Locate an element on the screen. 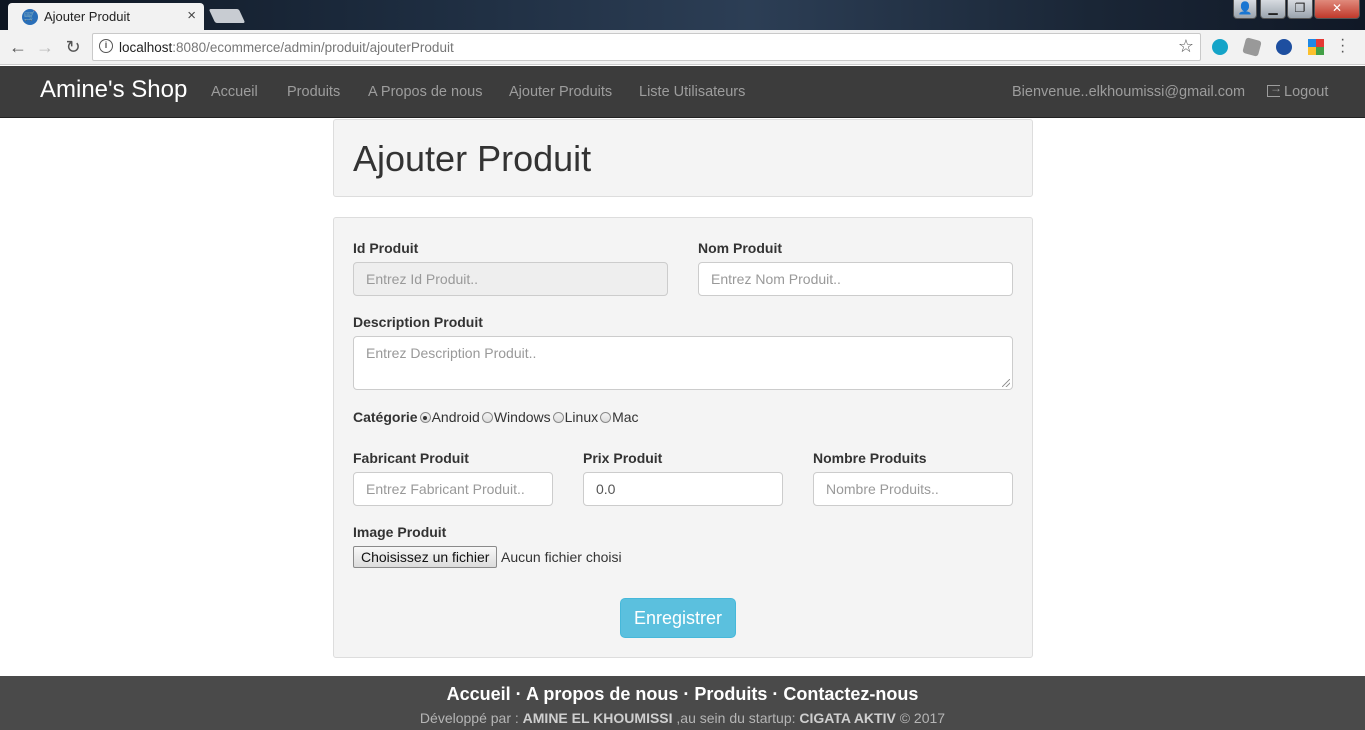 This screenshot has width=1365, height=730. description-label: Description Produit is located at coordinates (418, 322).